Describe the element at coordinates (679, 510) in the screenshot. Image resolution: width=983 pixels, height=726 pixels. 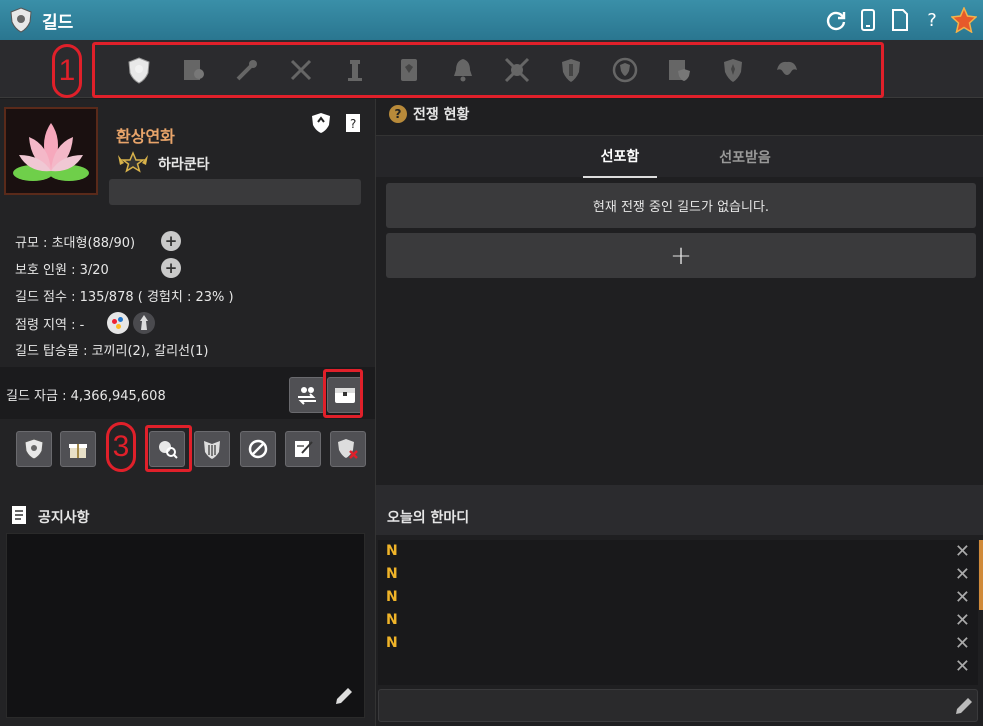
I see `comment-header: 오늘의 한마디` at that location.